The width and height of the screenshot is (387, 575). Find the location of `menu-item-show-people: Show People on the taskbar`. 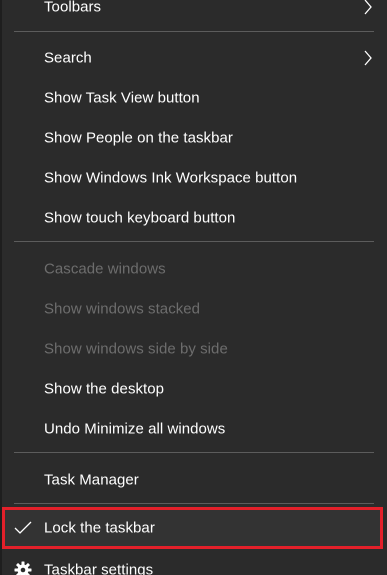

menu-item-show-people: Show People on the taskbar is located at coordinates (193, 138).